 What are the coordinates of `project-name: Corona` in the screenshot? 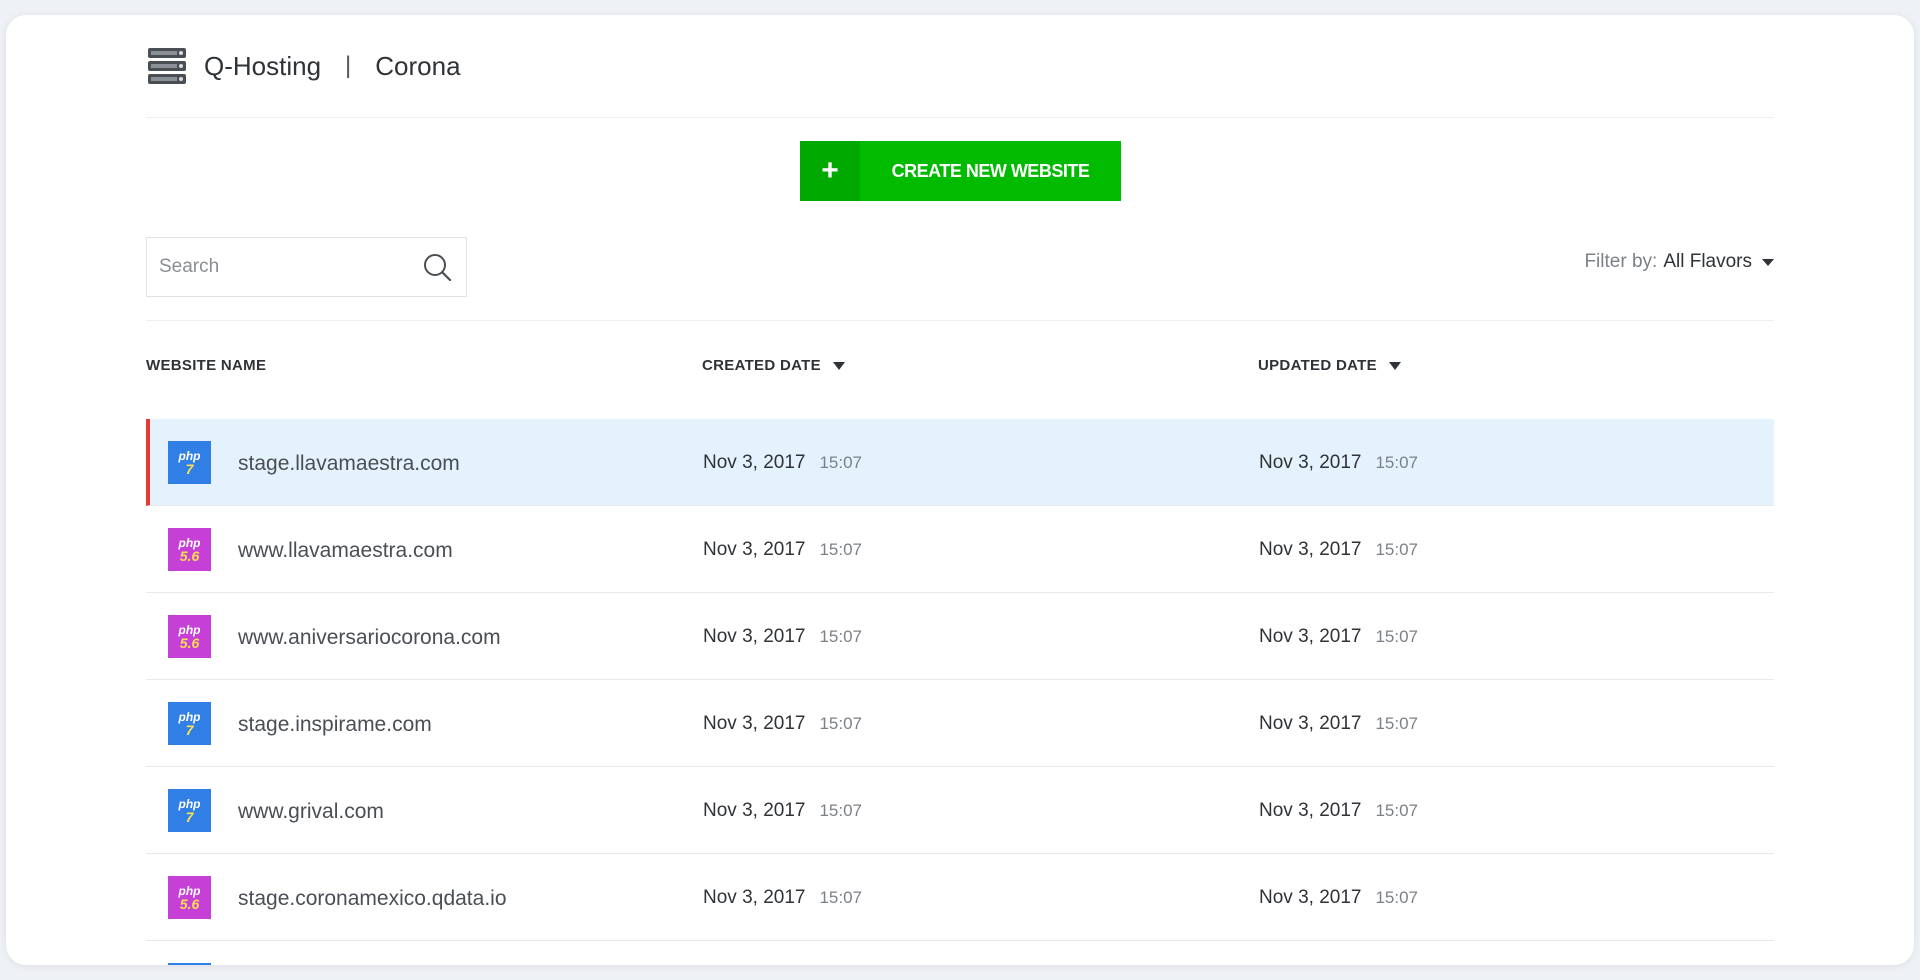 It's located at (417, 66).